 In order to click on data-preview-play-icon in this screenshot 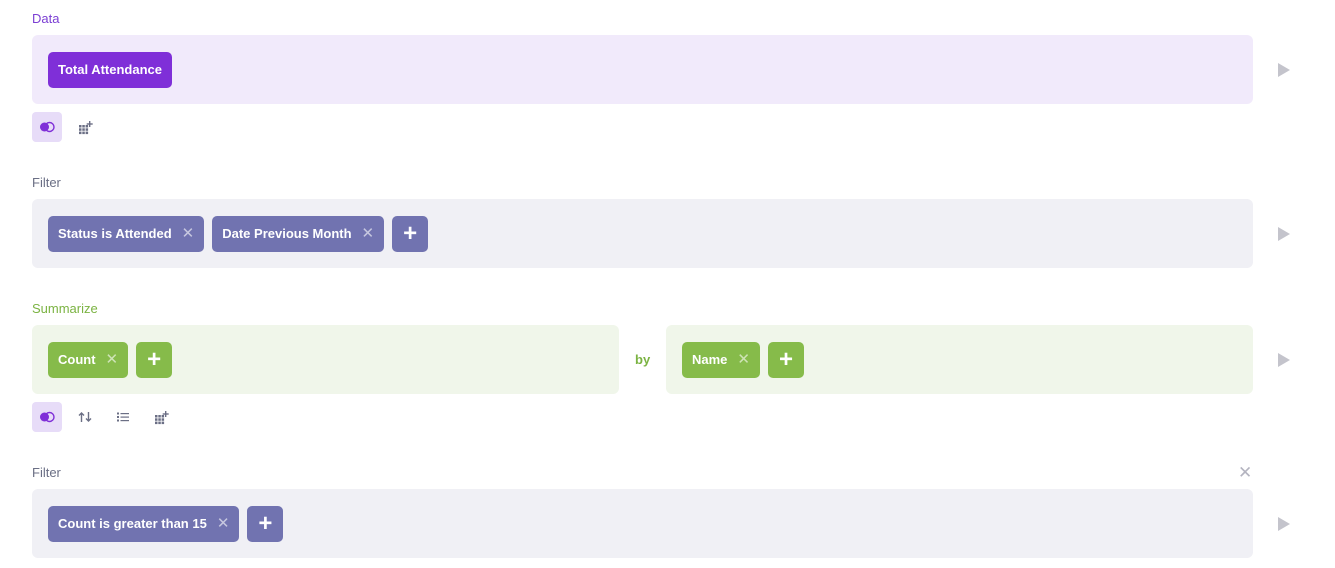, I will do `click(1284, 70)`.